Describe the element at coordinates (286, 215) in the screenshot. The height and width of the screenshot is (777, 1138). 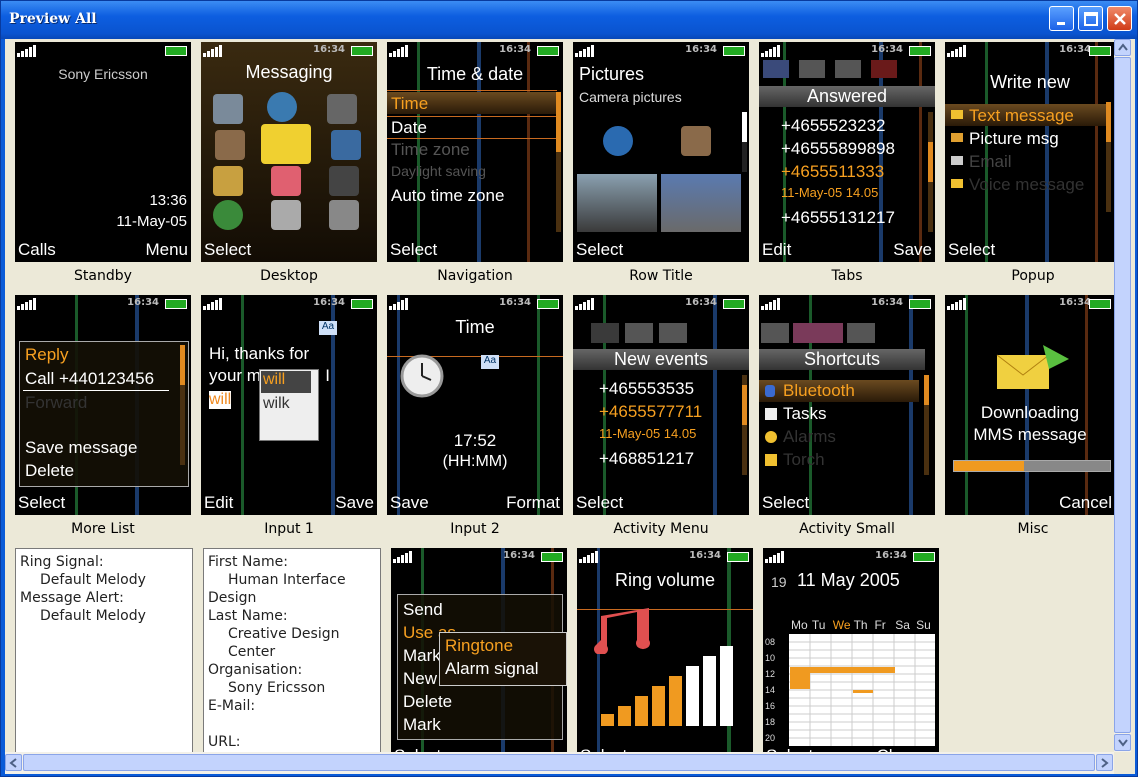
I see `contacts-icon` at that location.